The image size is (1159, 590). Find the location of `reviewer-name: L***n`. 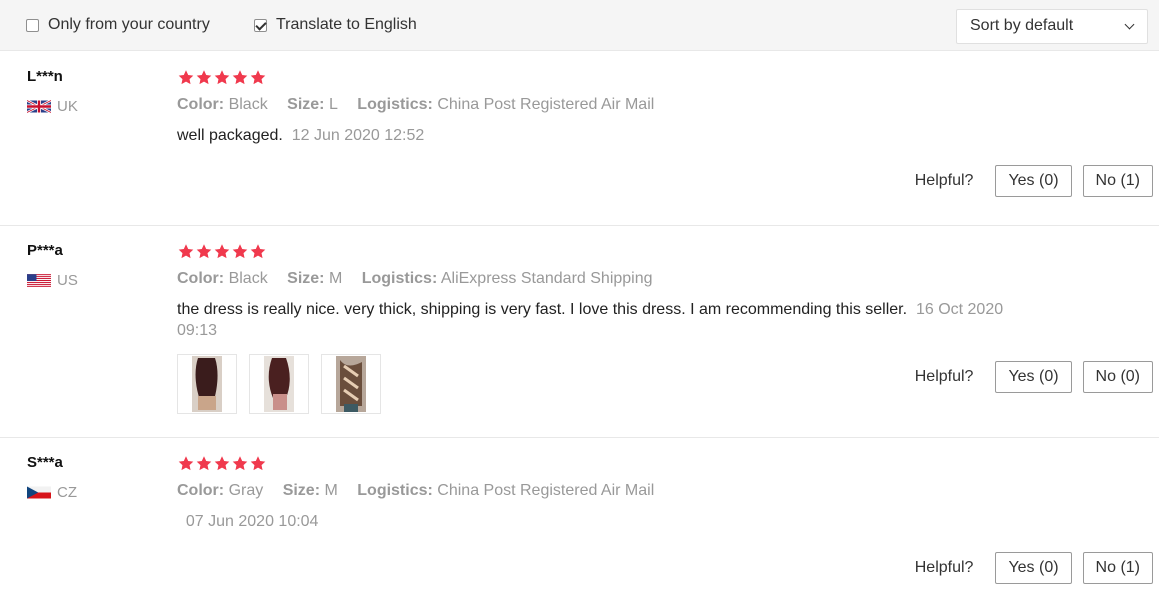

reviewer-name: L***n is located at coordinates (45, 76).